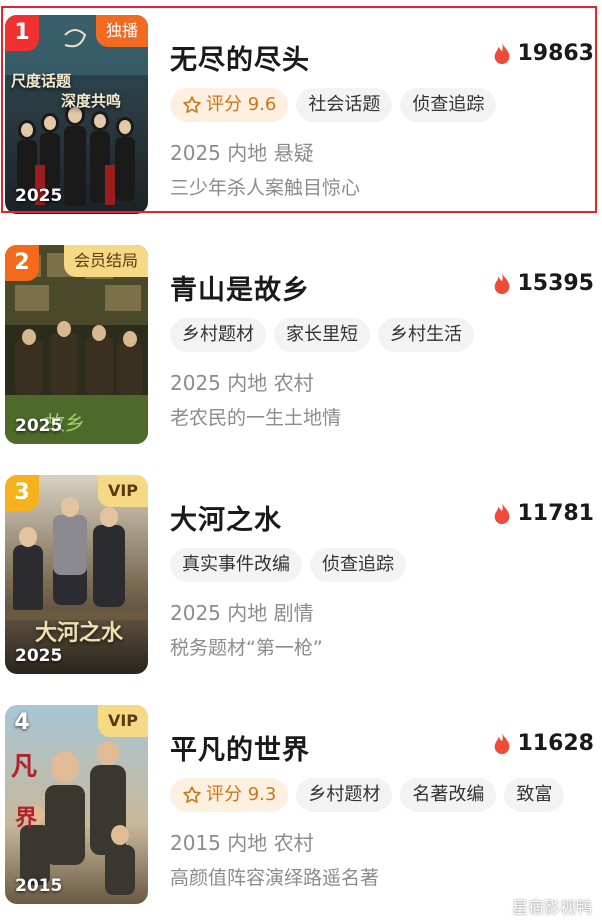 The image size is (602, 924). I want to click on heat-score: 11781, so click(542, 513).